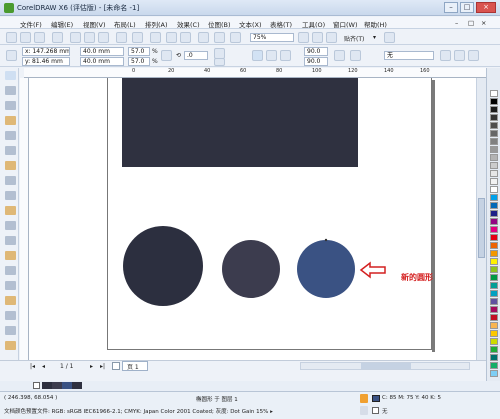  I want to click on arc-mode-icon, so click(285, 55).